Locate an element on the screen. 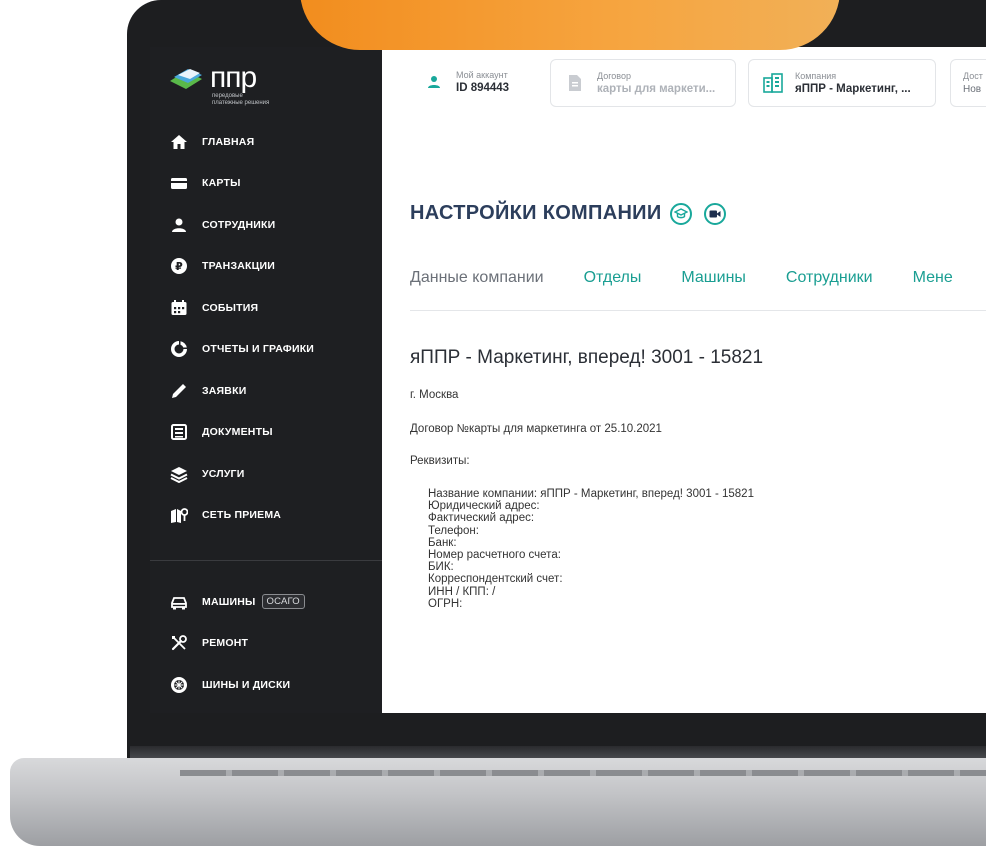 Image resolution: width=986 pixels, height=846 pixels. sidebar-item-repair: РЕМОНТ is located at coordinates (266, 644).